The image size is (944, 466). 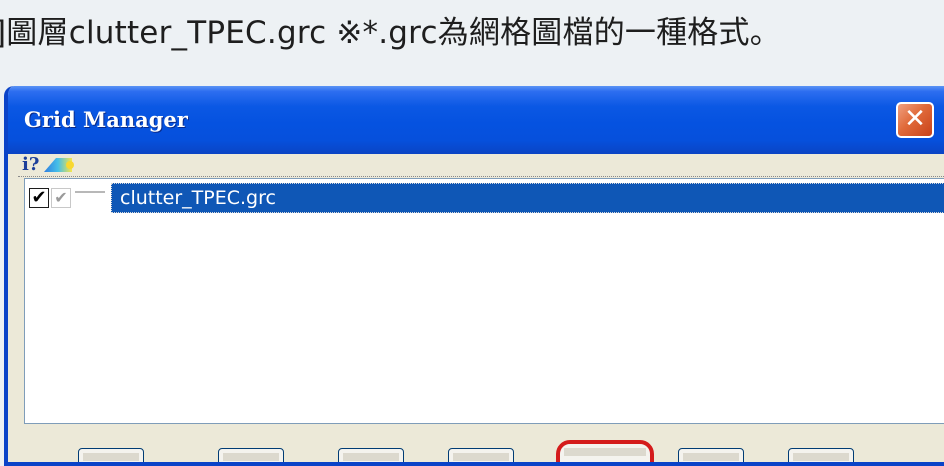 What do you see at coordinates (476, 120) in the screenshot?
I see `title-bar: Grid Manager ✕` at bounding box center [476, 120].